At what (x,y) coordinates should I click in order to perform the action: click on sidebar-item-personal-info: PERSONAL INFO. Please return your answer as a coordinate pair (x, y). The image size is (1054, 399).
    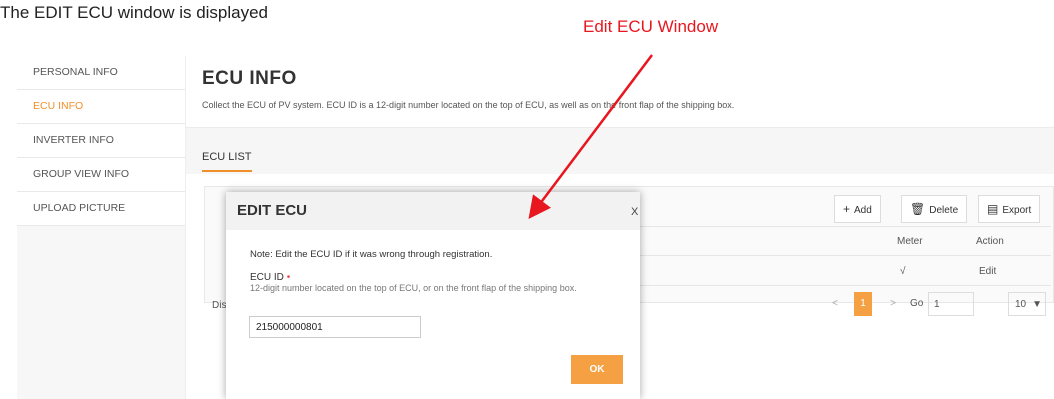
    Looking at the image, I should click on (101, 73).